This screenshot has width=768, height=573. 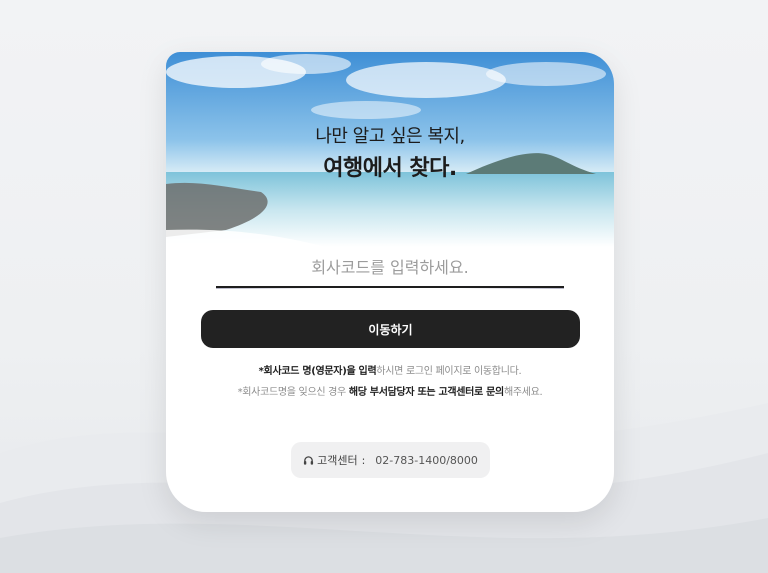 I want to click on forgot-prefix: *회사코드명을 잊으신 경우, so click(x=293, y=392).